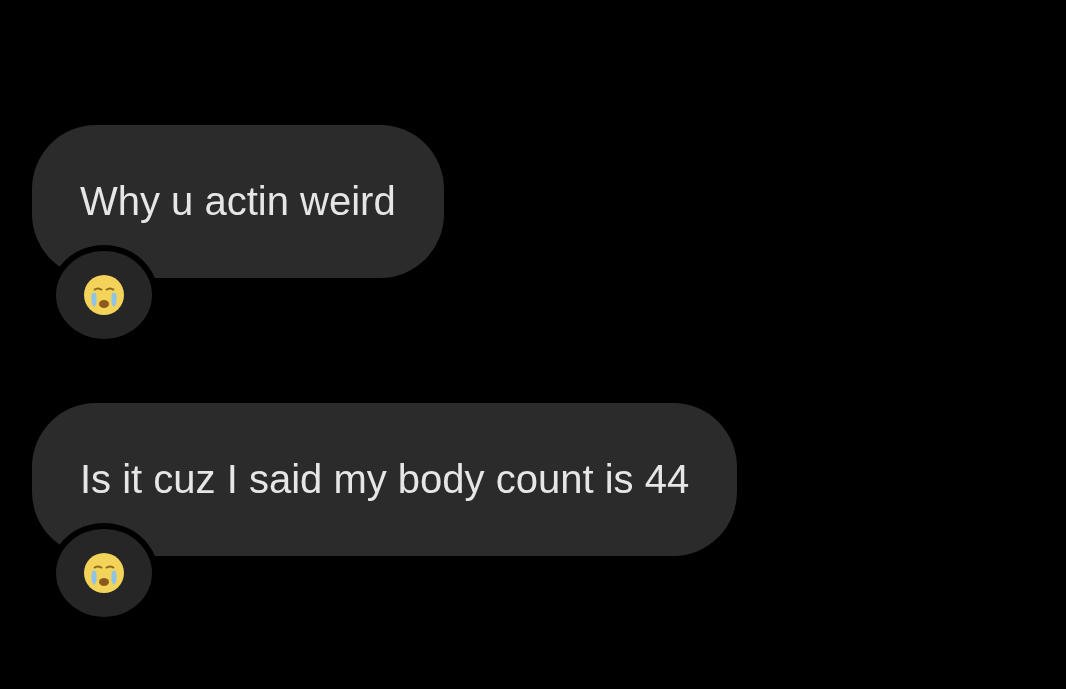  Describe the element at coordinates (385, 479) in the screenshot. I see `message-bubble: Is it cuz I said my body count is 44` at that location.